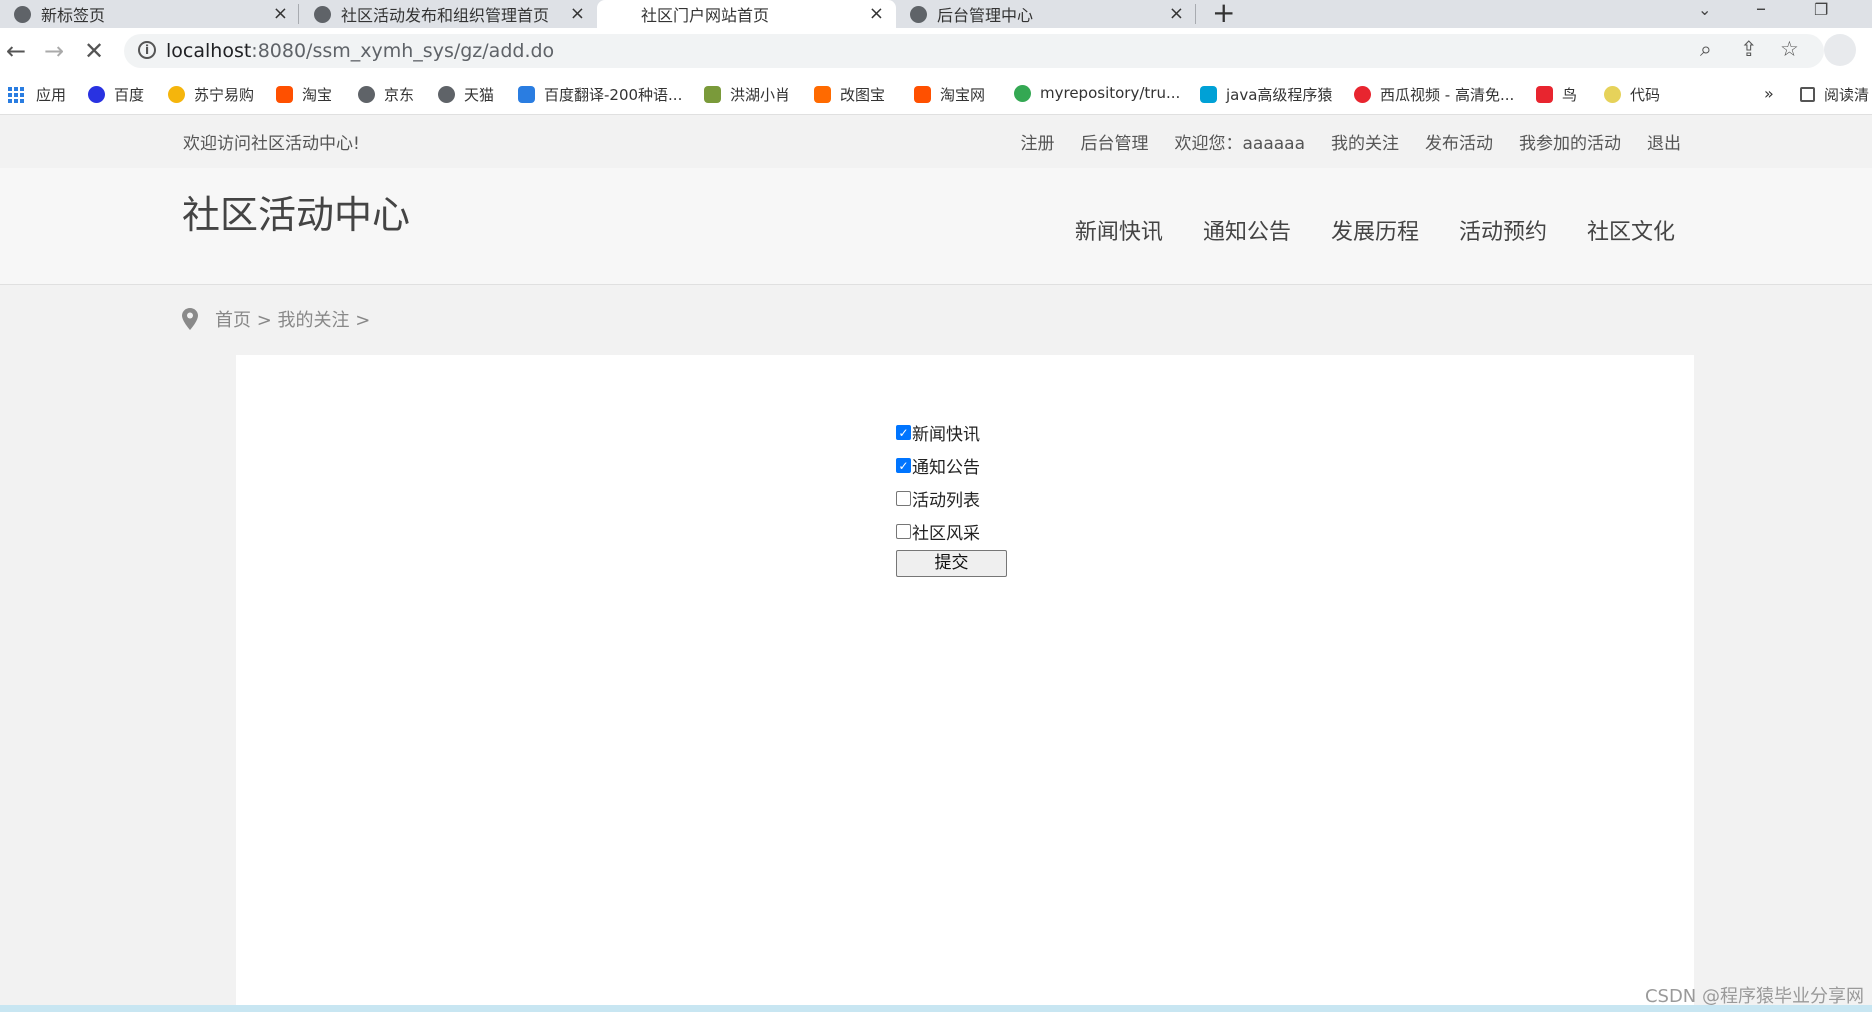  I want to click on reading-list-icon, so click(1807, 94).